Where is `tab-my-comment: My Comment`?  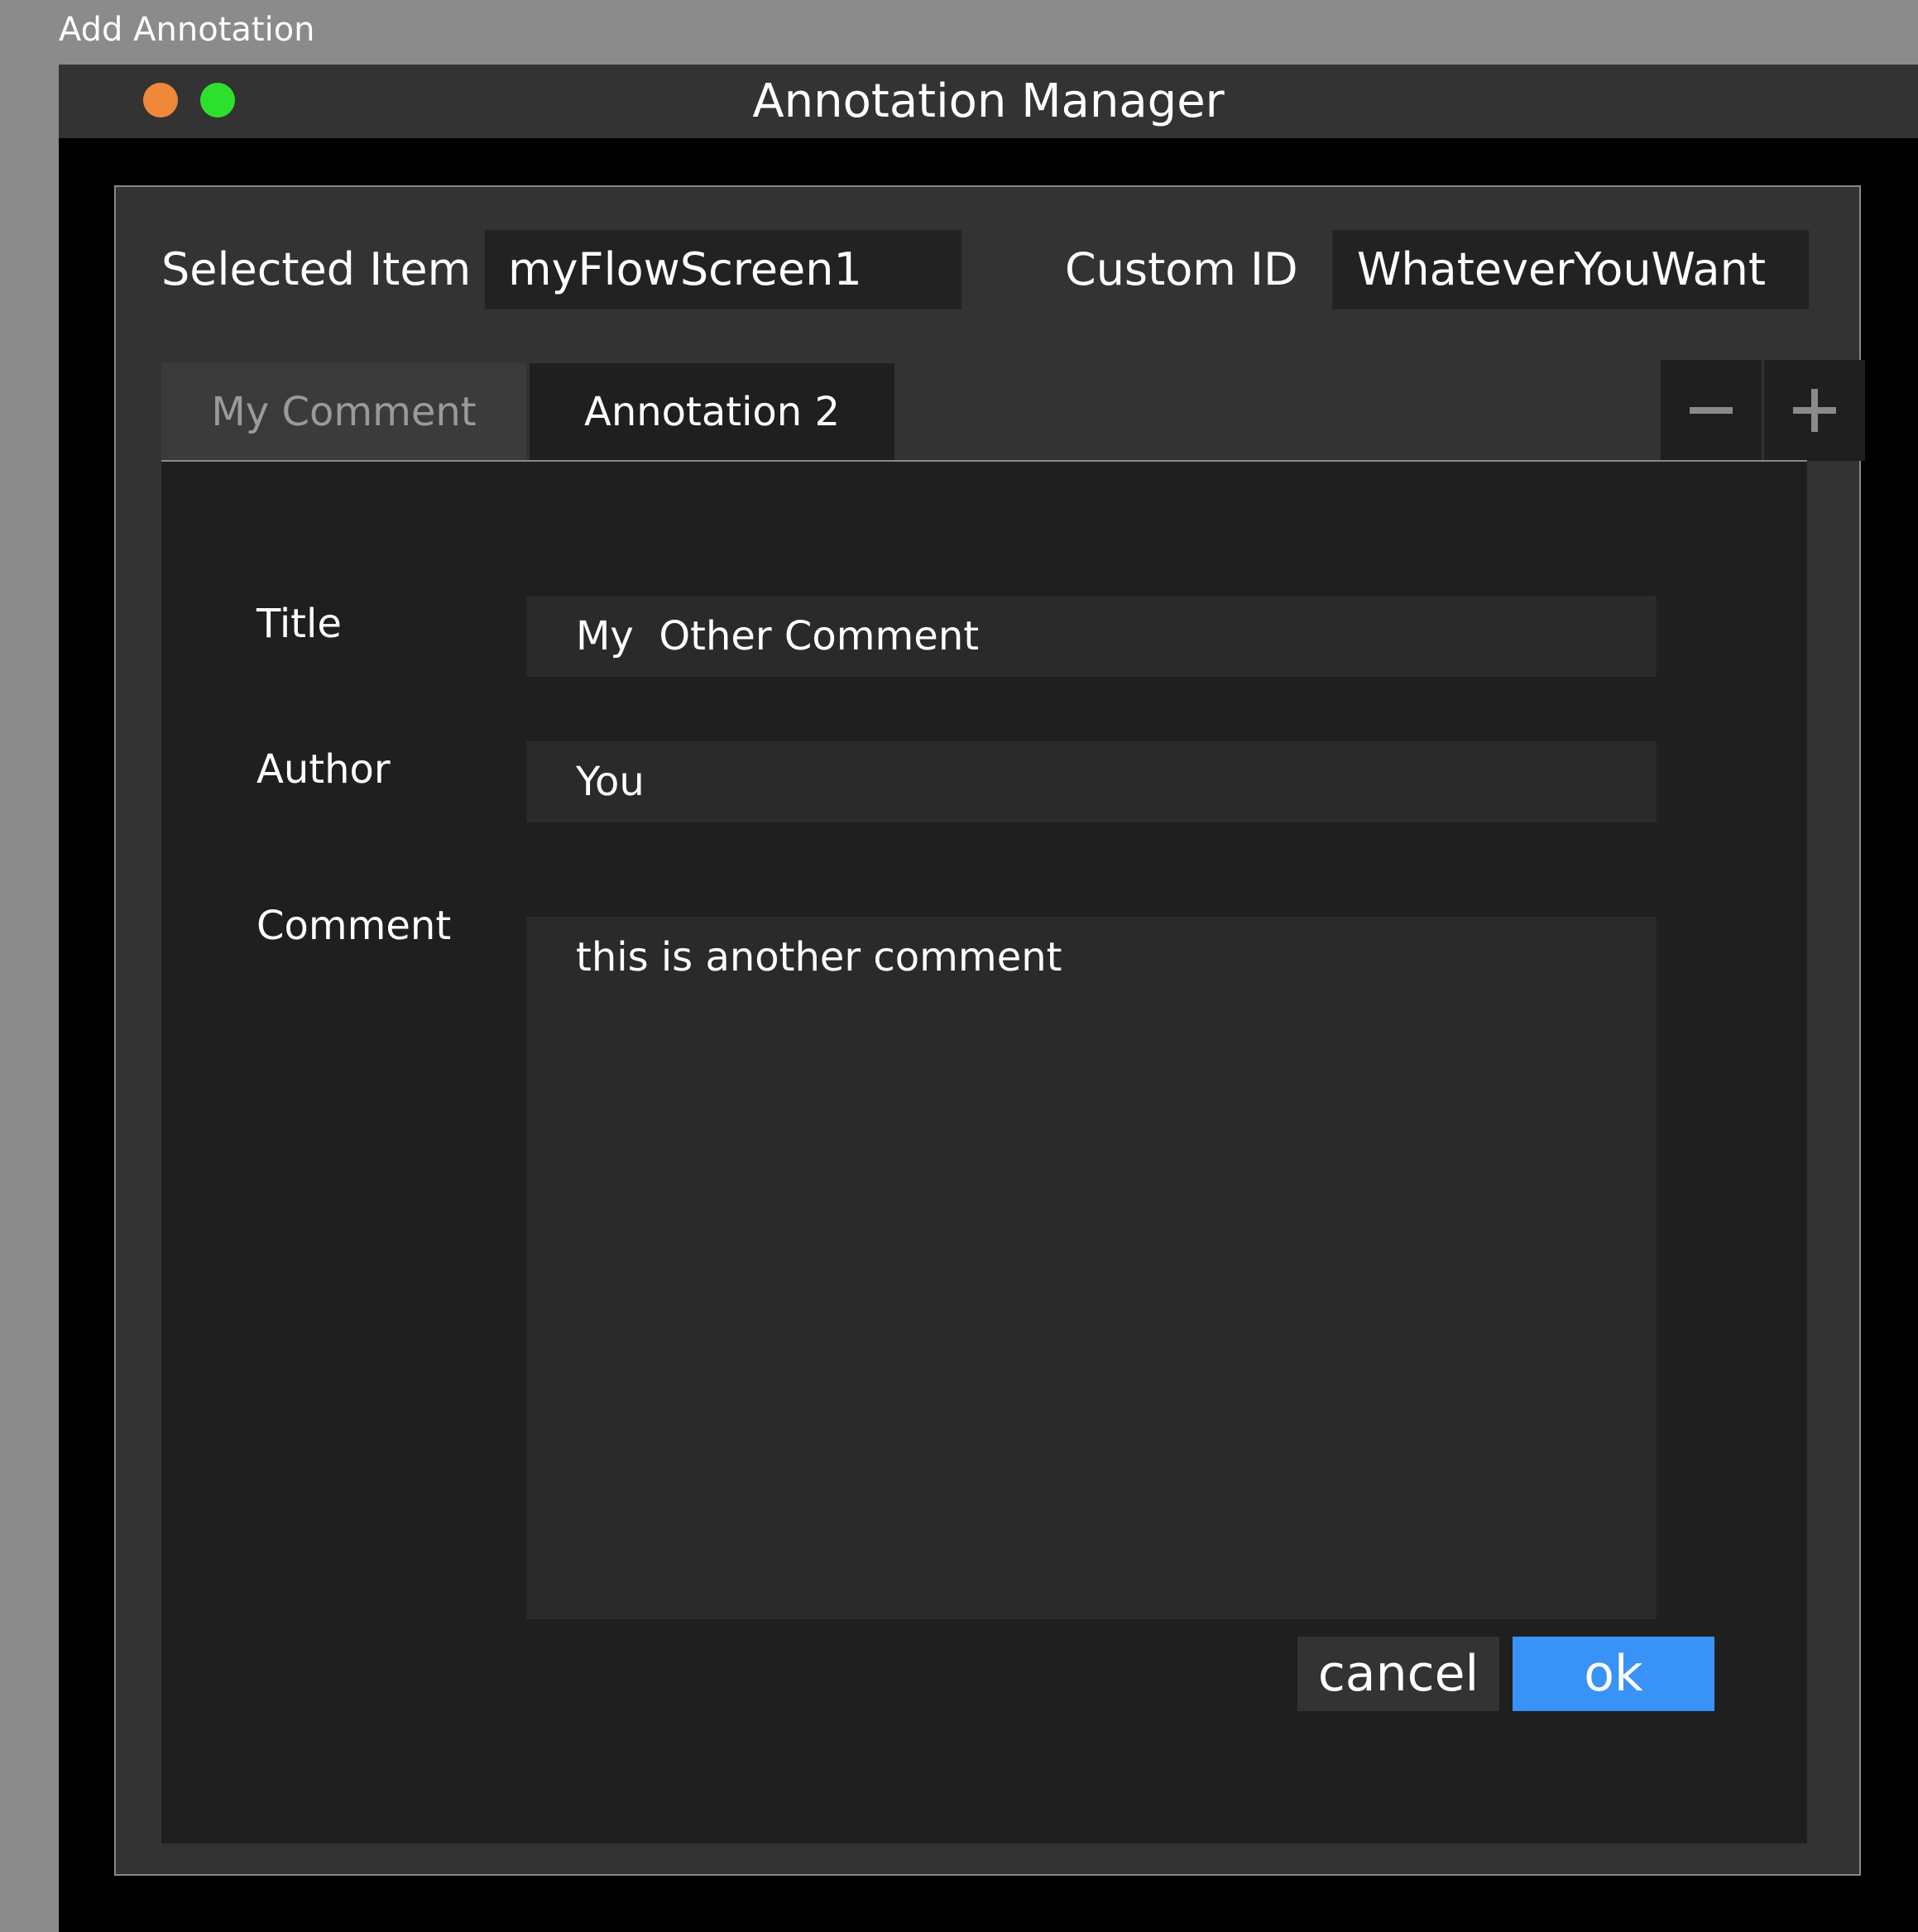
tab-my-comment: My Comment is located at coordinates (343, 412).